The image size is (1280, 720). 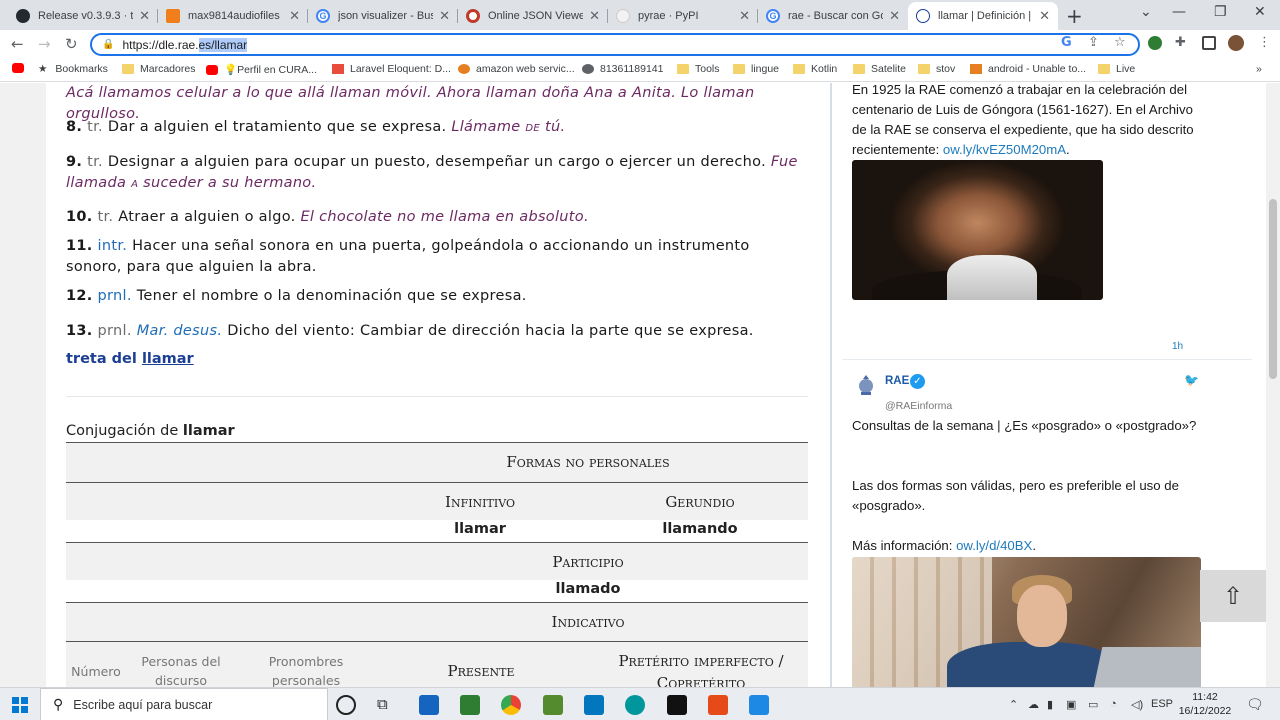 What do you see at coordinates (1026, 622) in the screenshot?
I see `tweet-image-photo` at bounding box center [1026, 622].